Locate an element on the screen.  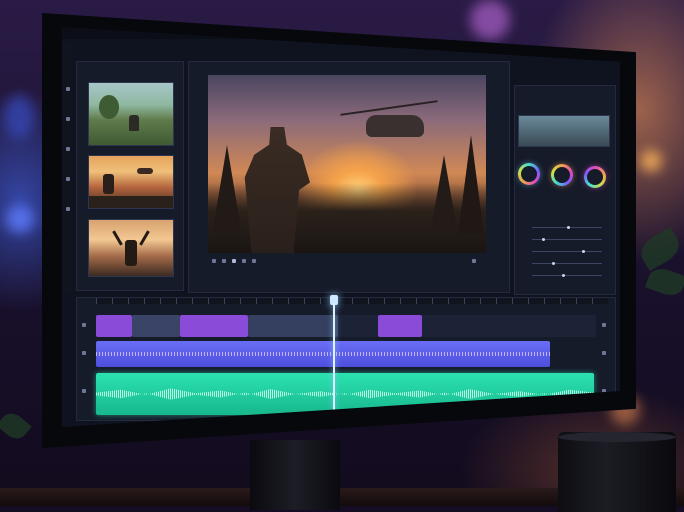
skip-forward-icon is located at coordinates (254, 261).